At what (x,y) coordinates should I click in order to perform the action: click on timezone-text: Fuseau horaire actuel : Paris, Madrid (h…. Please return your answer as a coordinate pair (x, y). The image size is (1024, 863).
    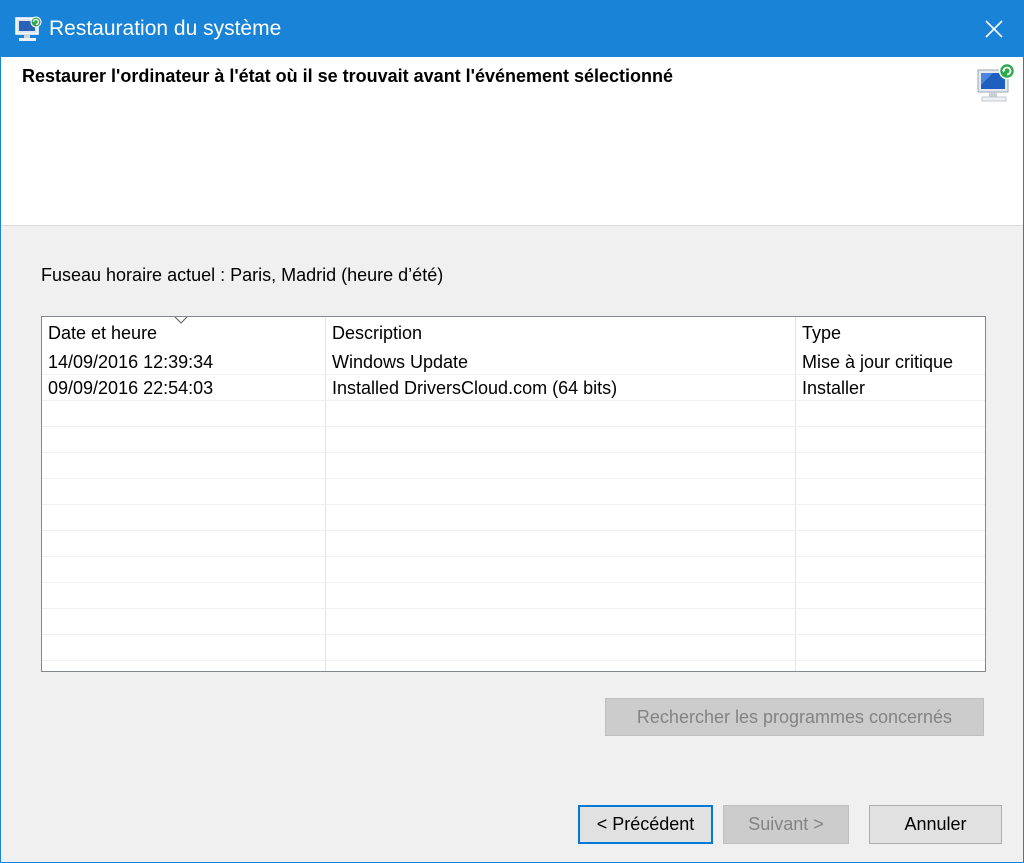
    Looking at the image, I should click on (242, 275).